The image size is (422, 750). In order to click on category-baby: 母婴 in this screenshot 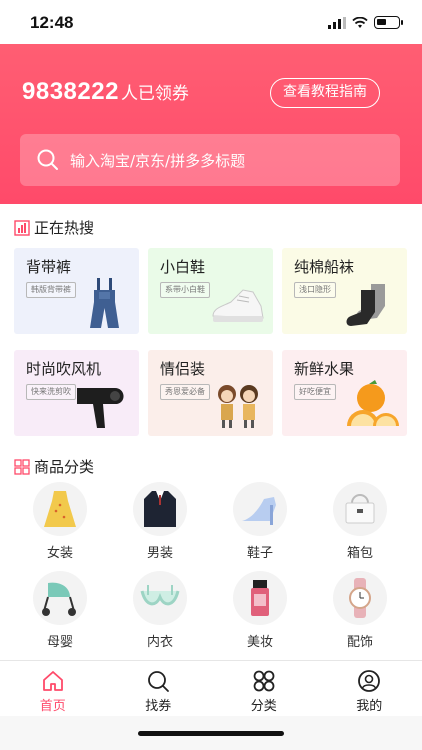, I will do `click(60, 610)`.